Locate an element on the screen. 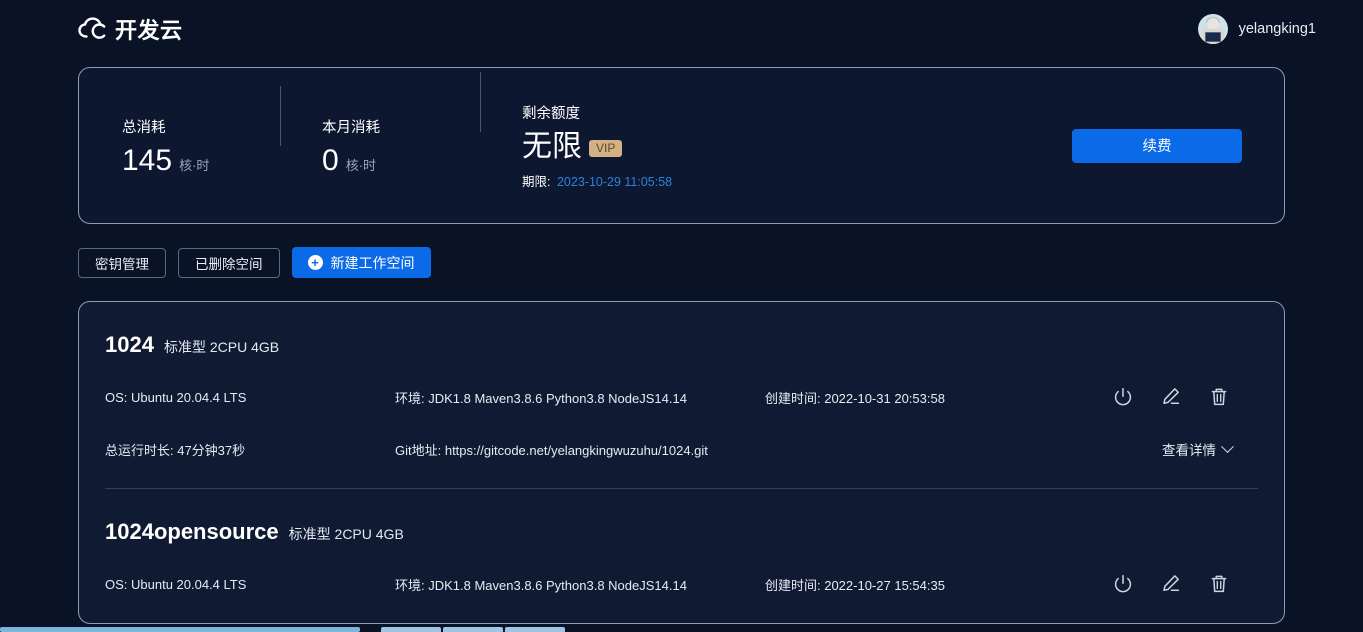  workspace-created: 创建时间: 2022-10-31 20:53:58 is located at coordinates (855, 398).